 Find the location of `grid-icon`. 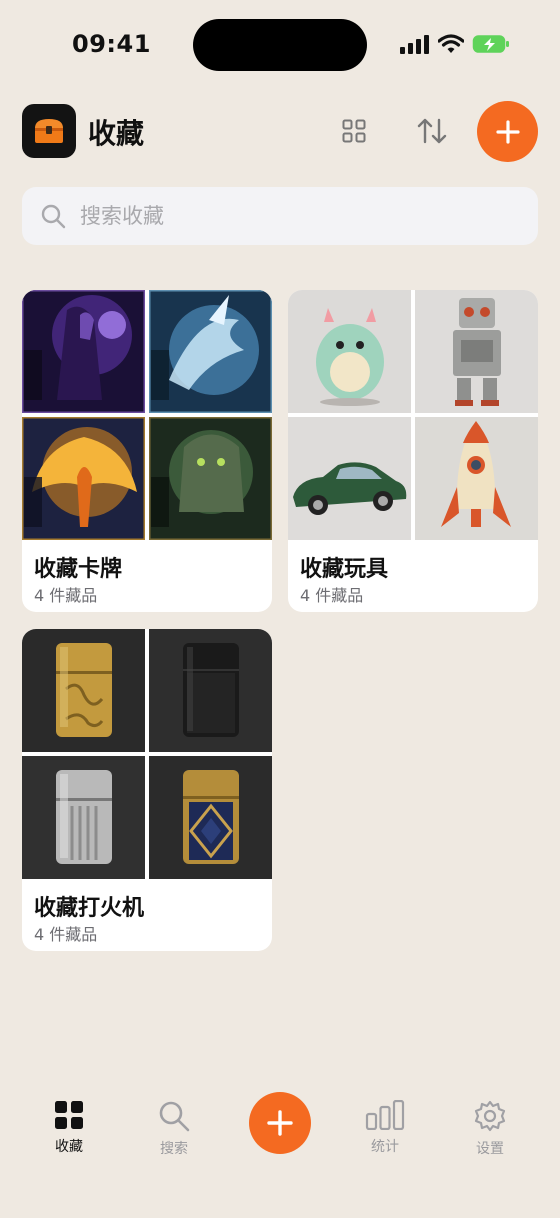

grid-icon is located at coordinates (69, 1115).